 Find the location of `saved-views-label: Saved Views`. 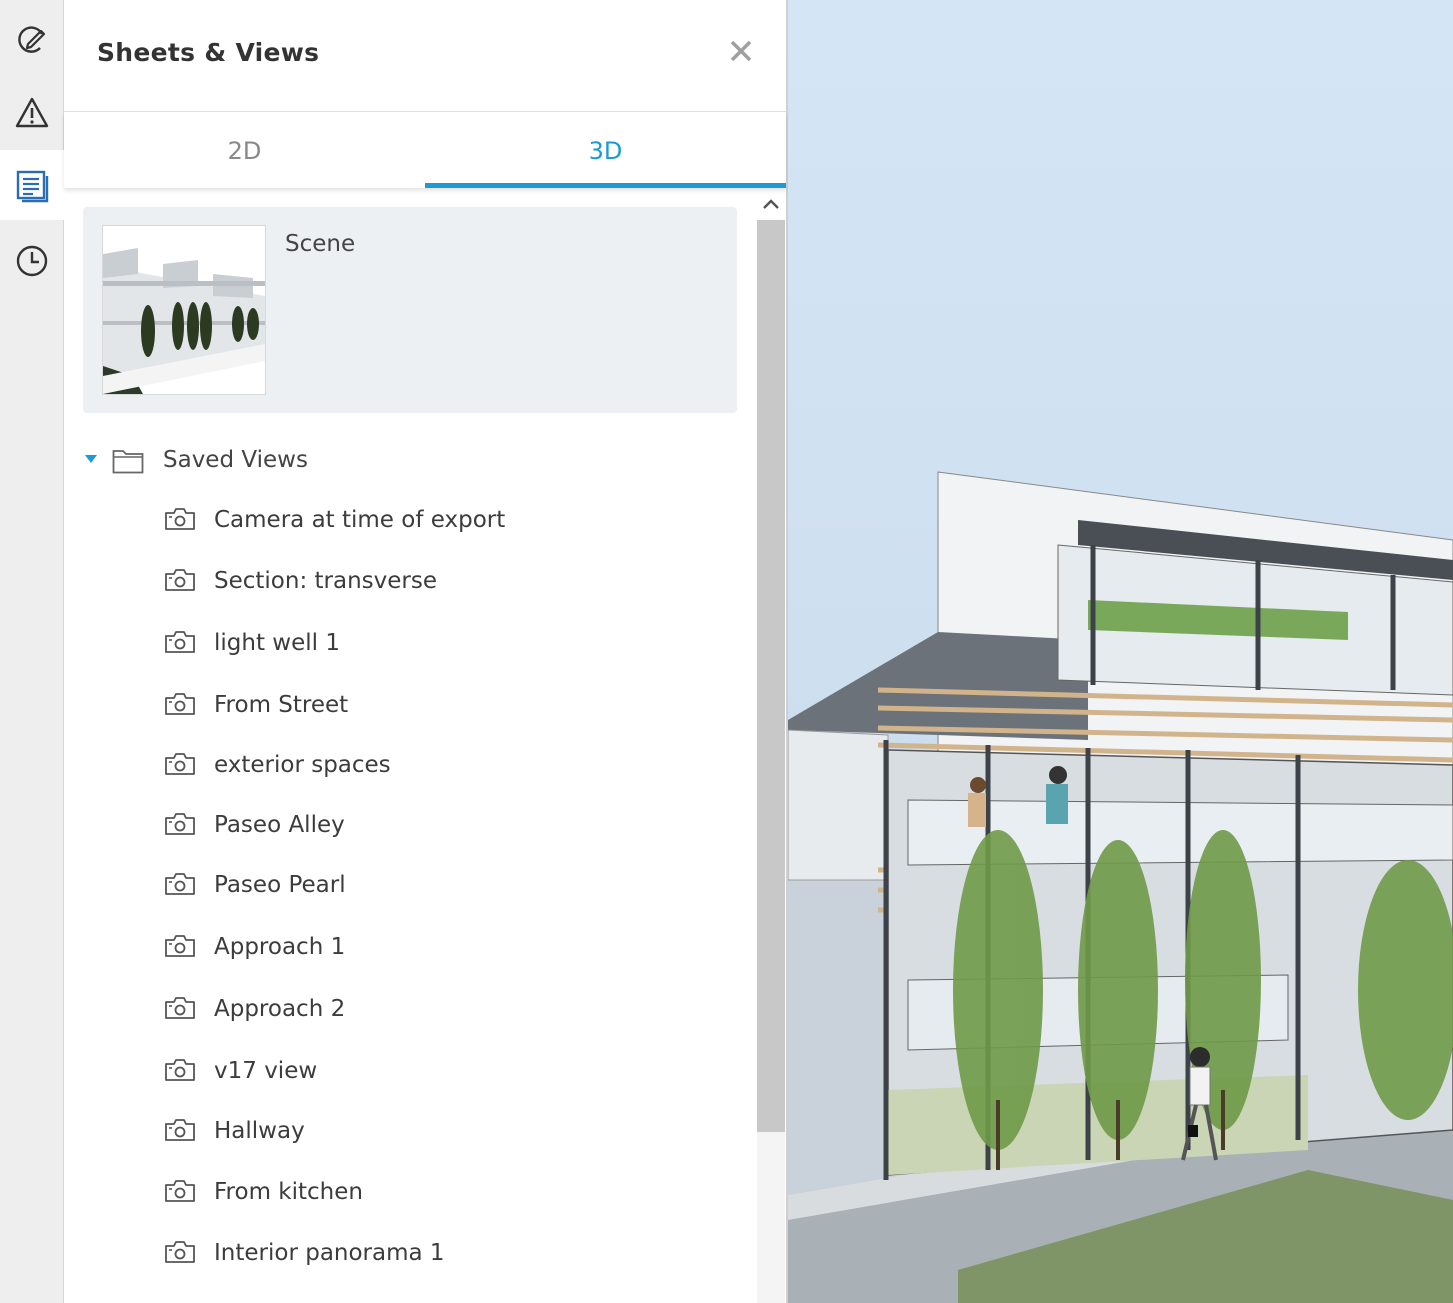

saved-views-label: Saved Views is located at coordinates (235, 460).